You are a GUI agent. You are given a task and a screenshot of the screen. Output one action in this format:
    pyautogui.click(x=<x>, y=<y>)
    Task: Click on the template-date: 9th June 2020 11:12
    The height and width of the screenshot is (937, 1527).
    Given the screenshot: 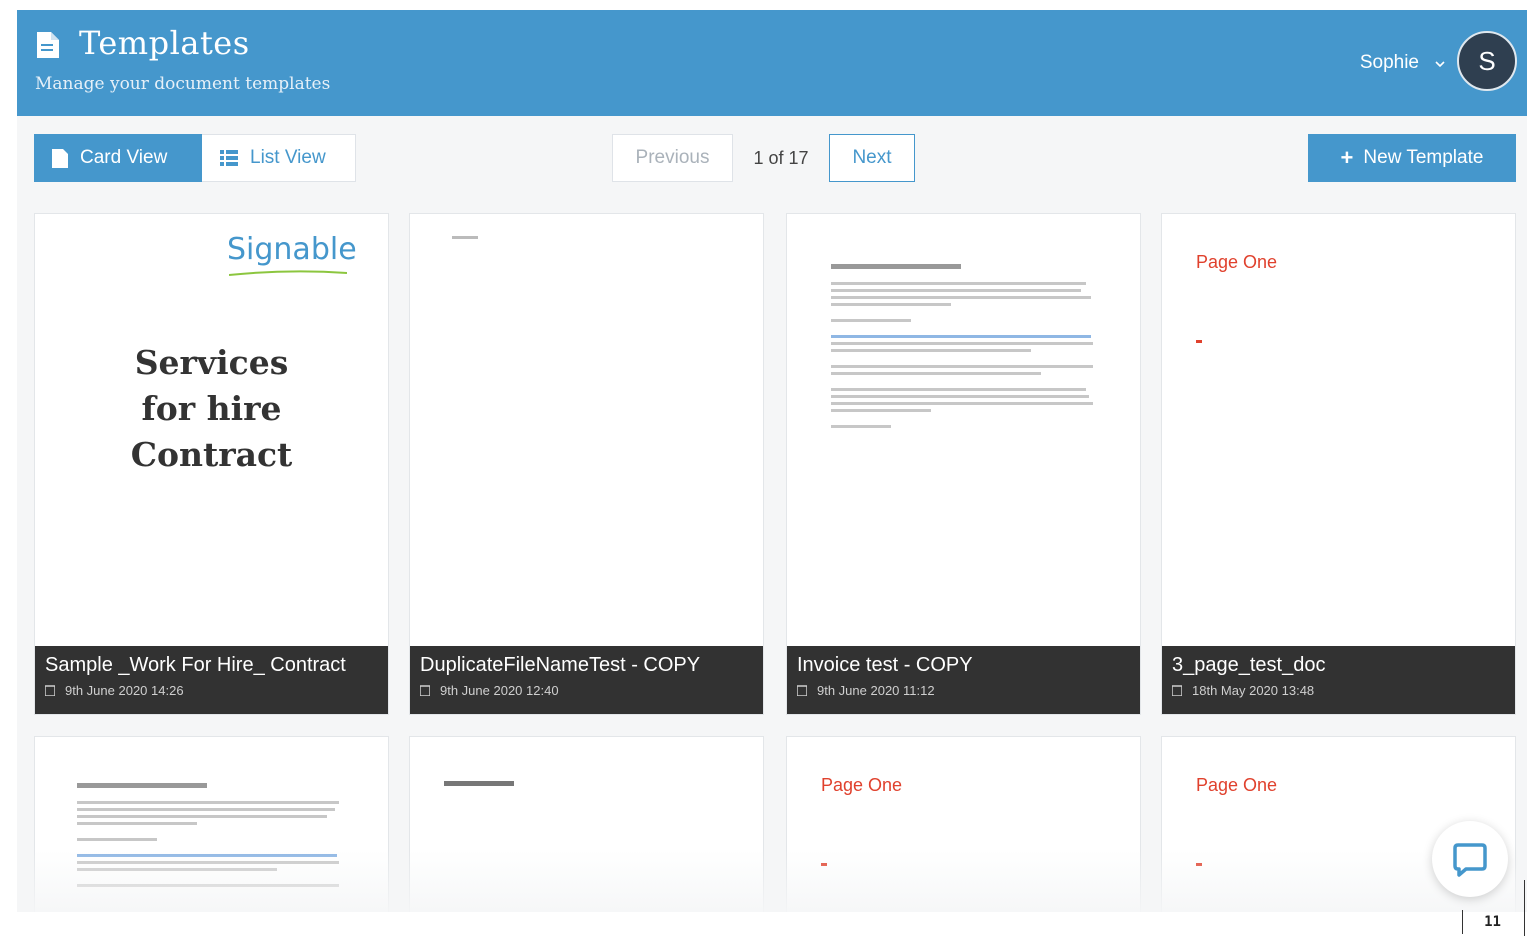 What is the action you would take?
    pyautogui.click(x=876, y=690)
    